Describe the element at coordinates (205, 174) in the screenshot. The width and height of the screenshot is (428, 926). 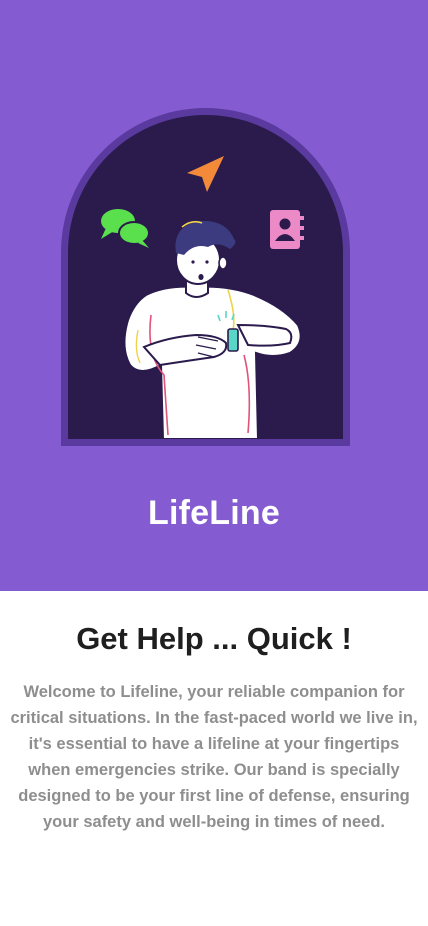
I see `navigation-arrow-icon` at that location.